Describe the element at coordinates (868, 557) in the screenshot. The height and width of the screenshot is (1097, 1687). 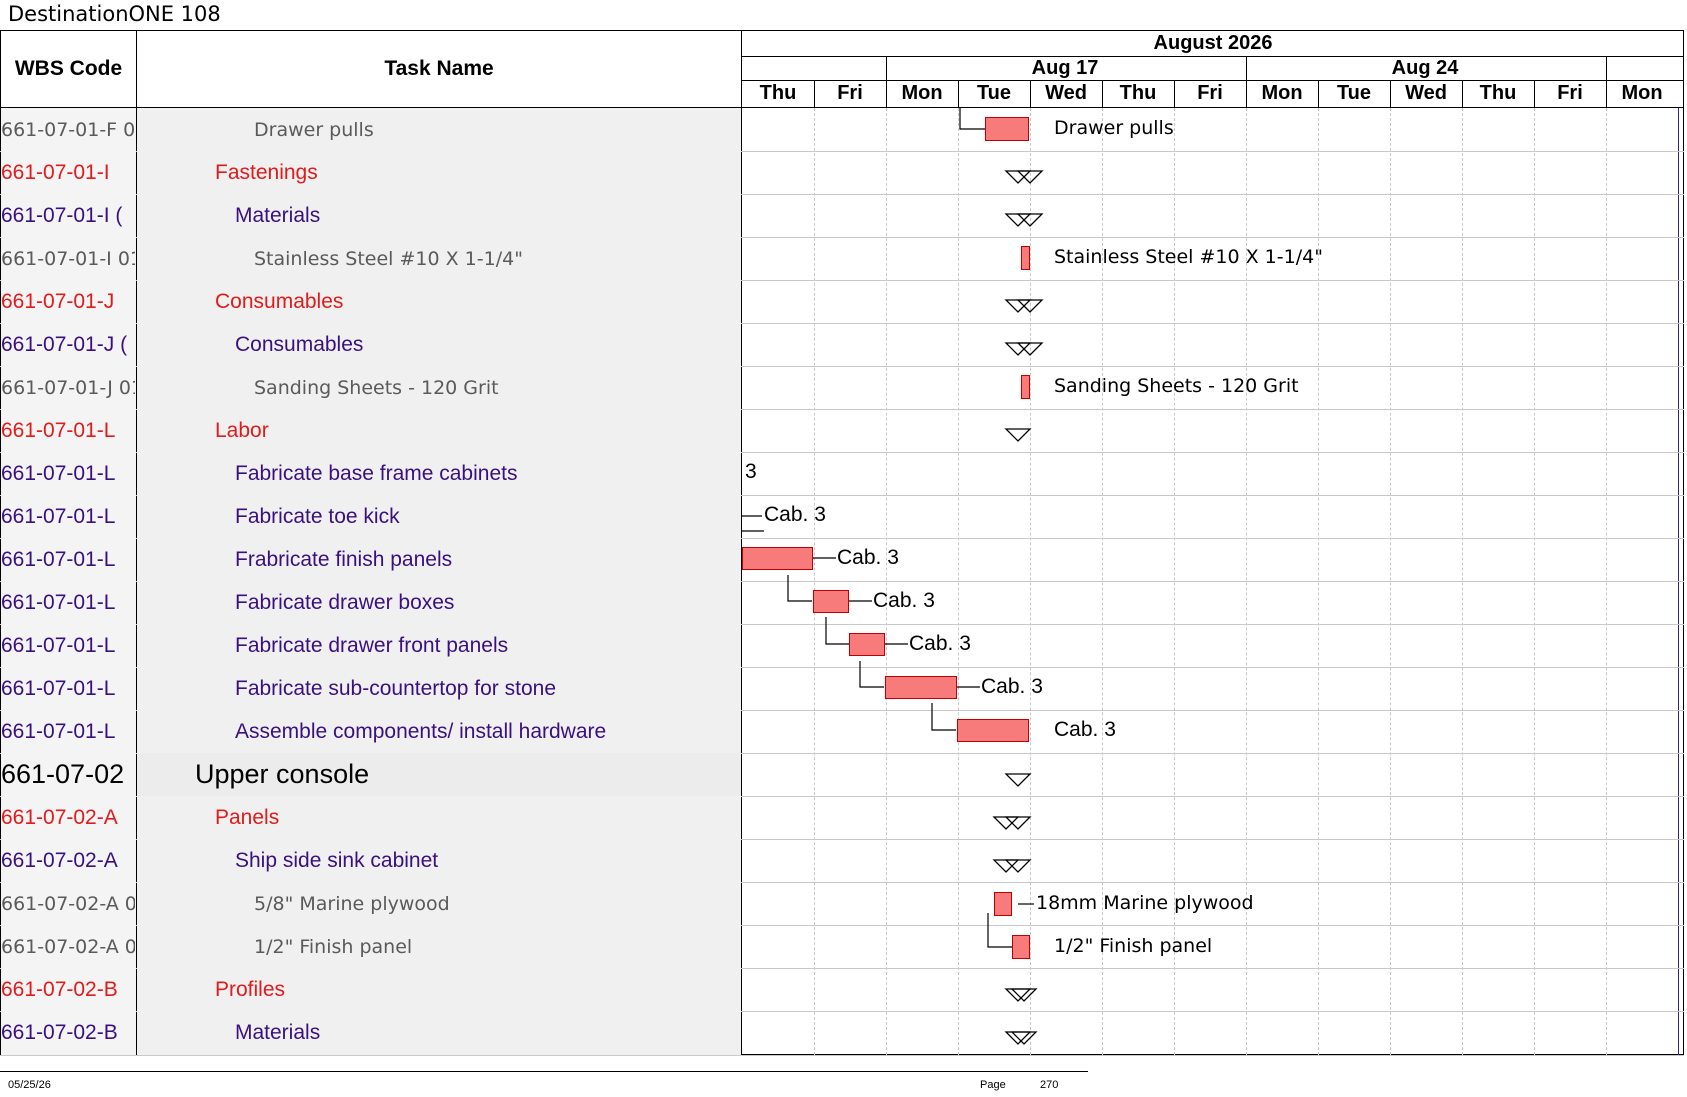
I see `gantt-label-finish-panels: Cab. 3` at that location.